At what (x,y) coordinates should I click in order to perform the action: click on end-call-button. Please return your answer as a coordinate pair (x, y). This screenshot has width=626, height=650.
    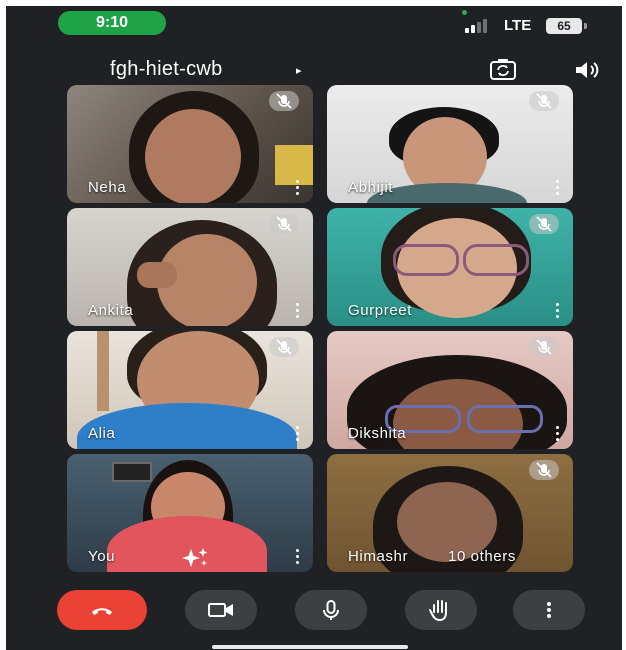
    Looking at the image, I should click on (102, 610).